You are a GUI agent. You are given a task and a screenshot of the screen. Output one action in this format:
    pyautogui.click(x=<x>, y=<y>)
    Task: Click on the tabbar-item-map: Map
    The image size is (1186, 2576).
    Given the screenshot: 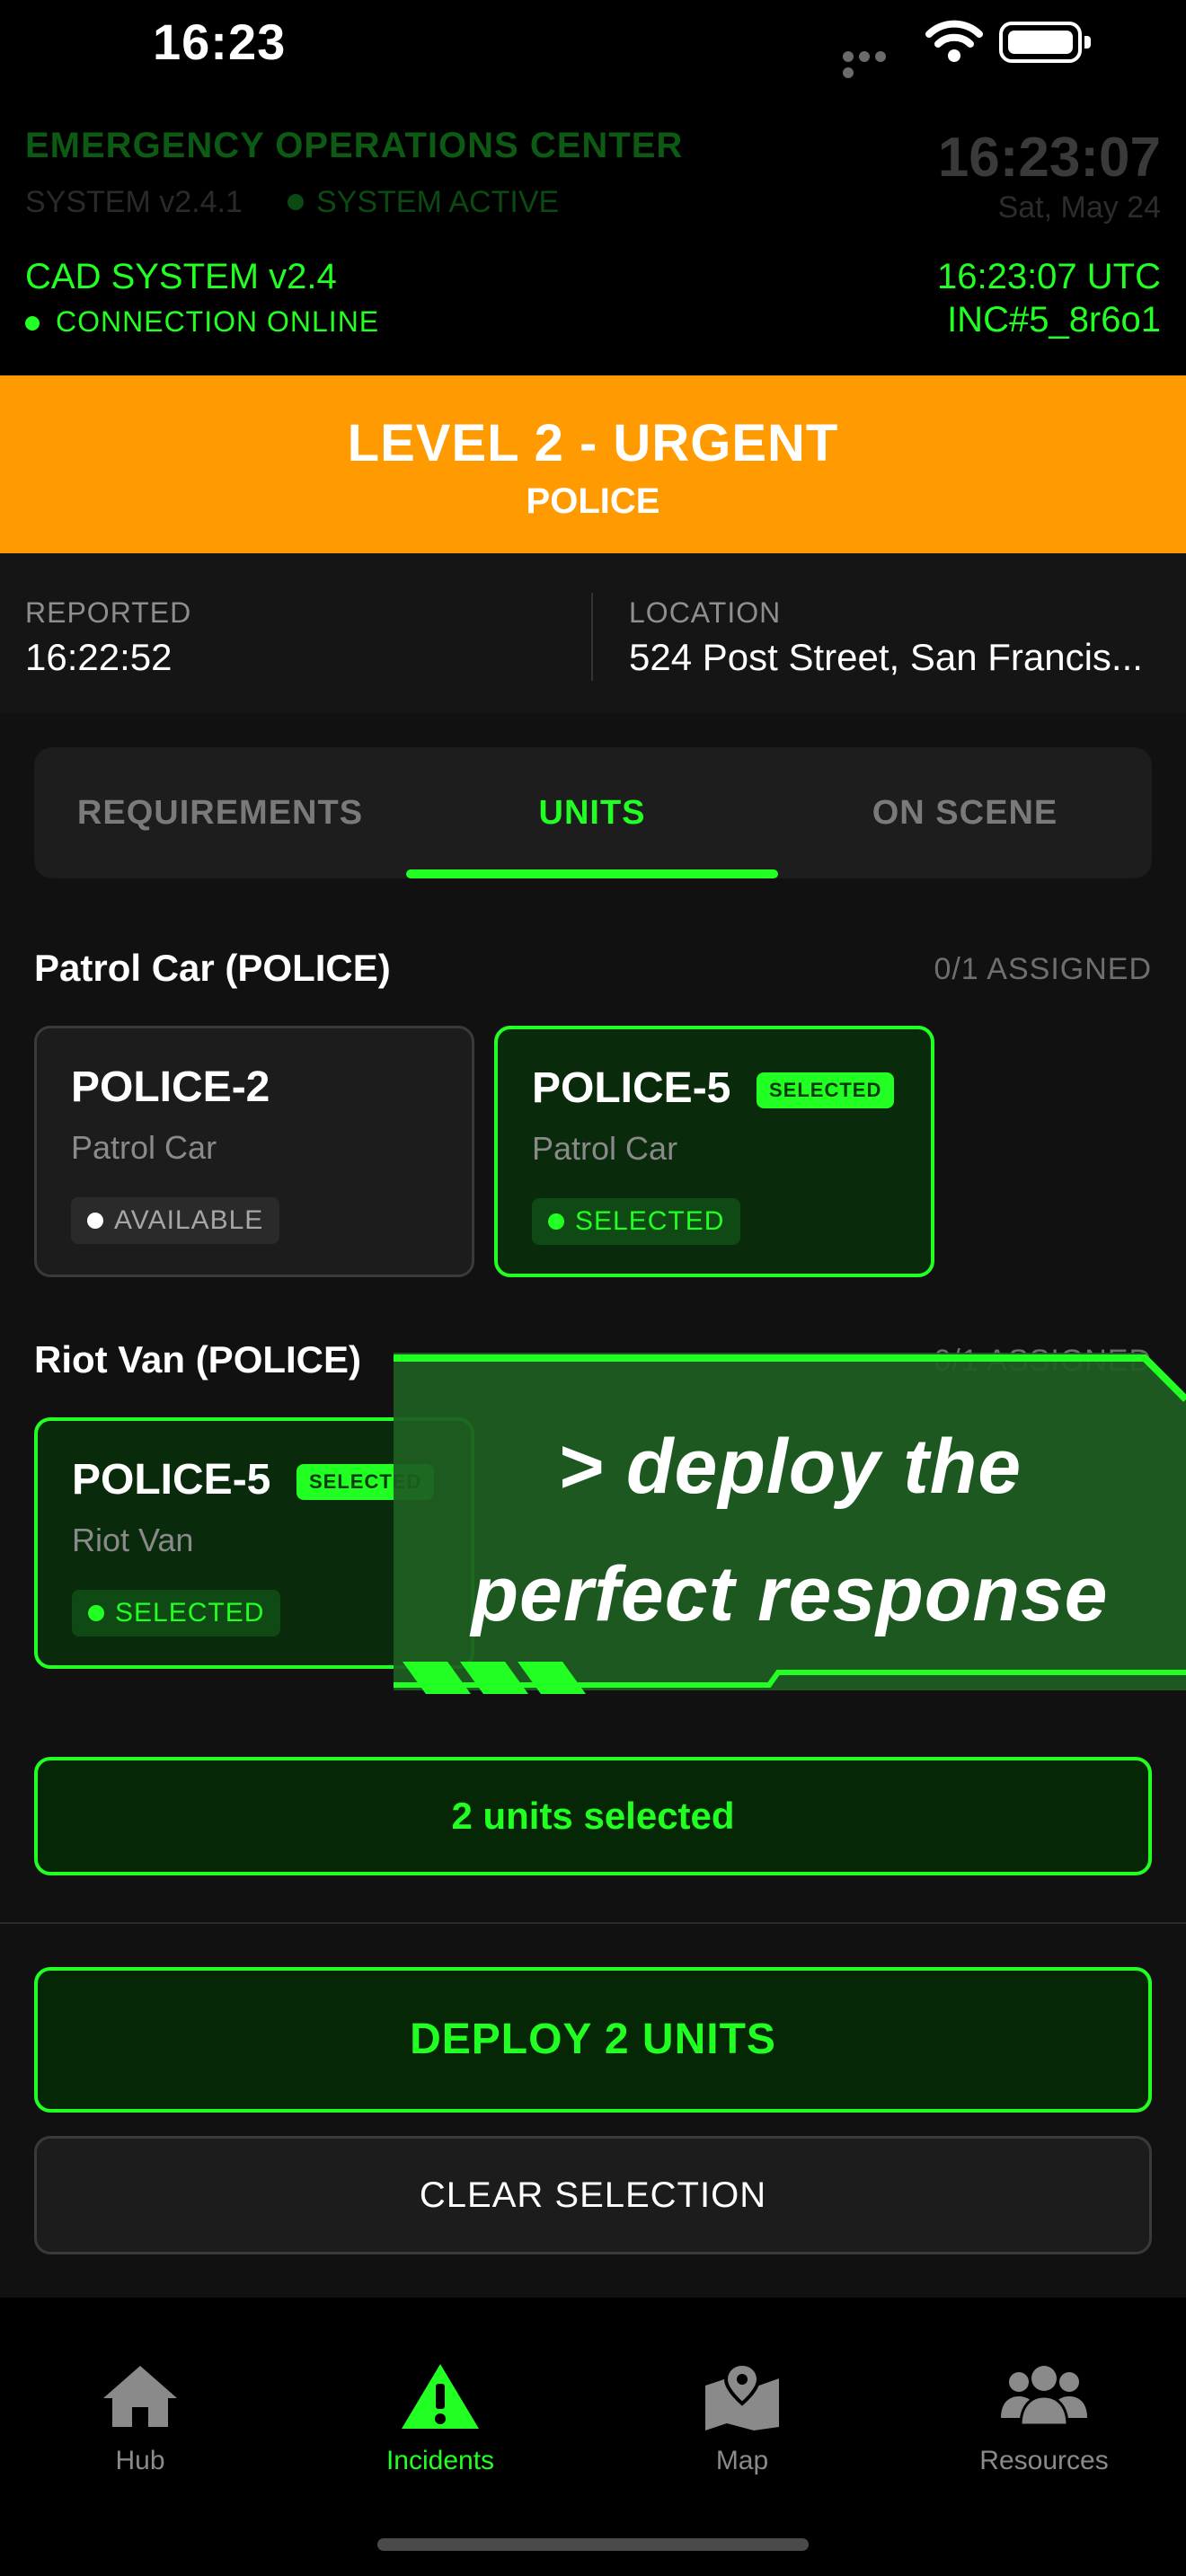 What is the action you would take?
    pyautogui.click(x=742, y=2418)
    